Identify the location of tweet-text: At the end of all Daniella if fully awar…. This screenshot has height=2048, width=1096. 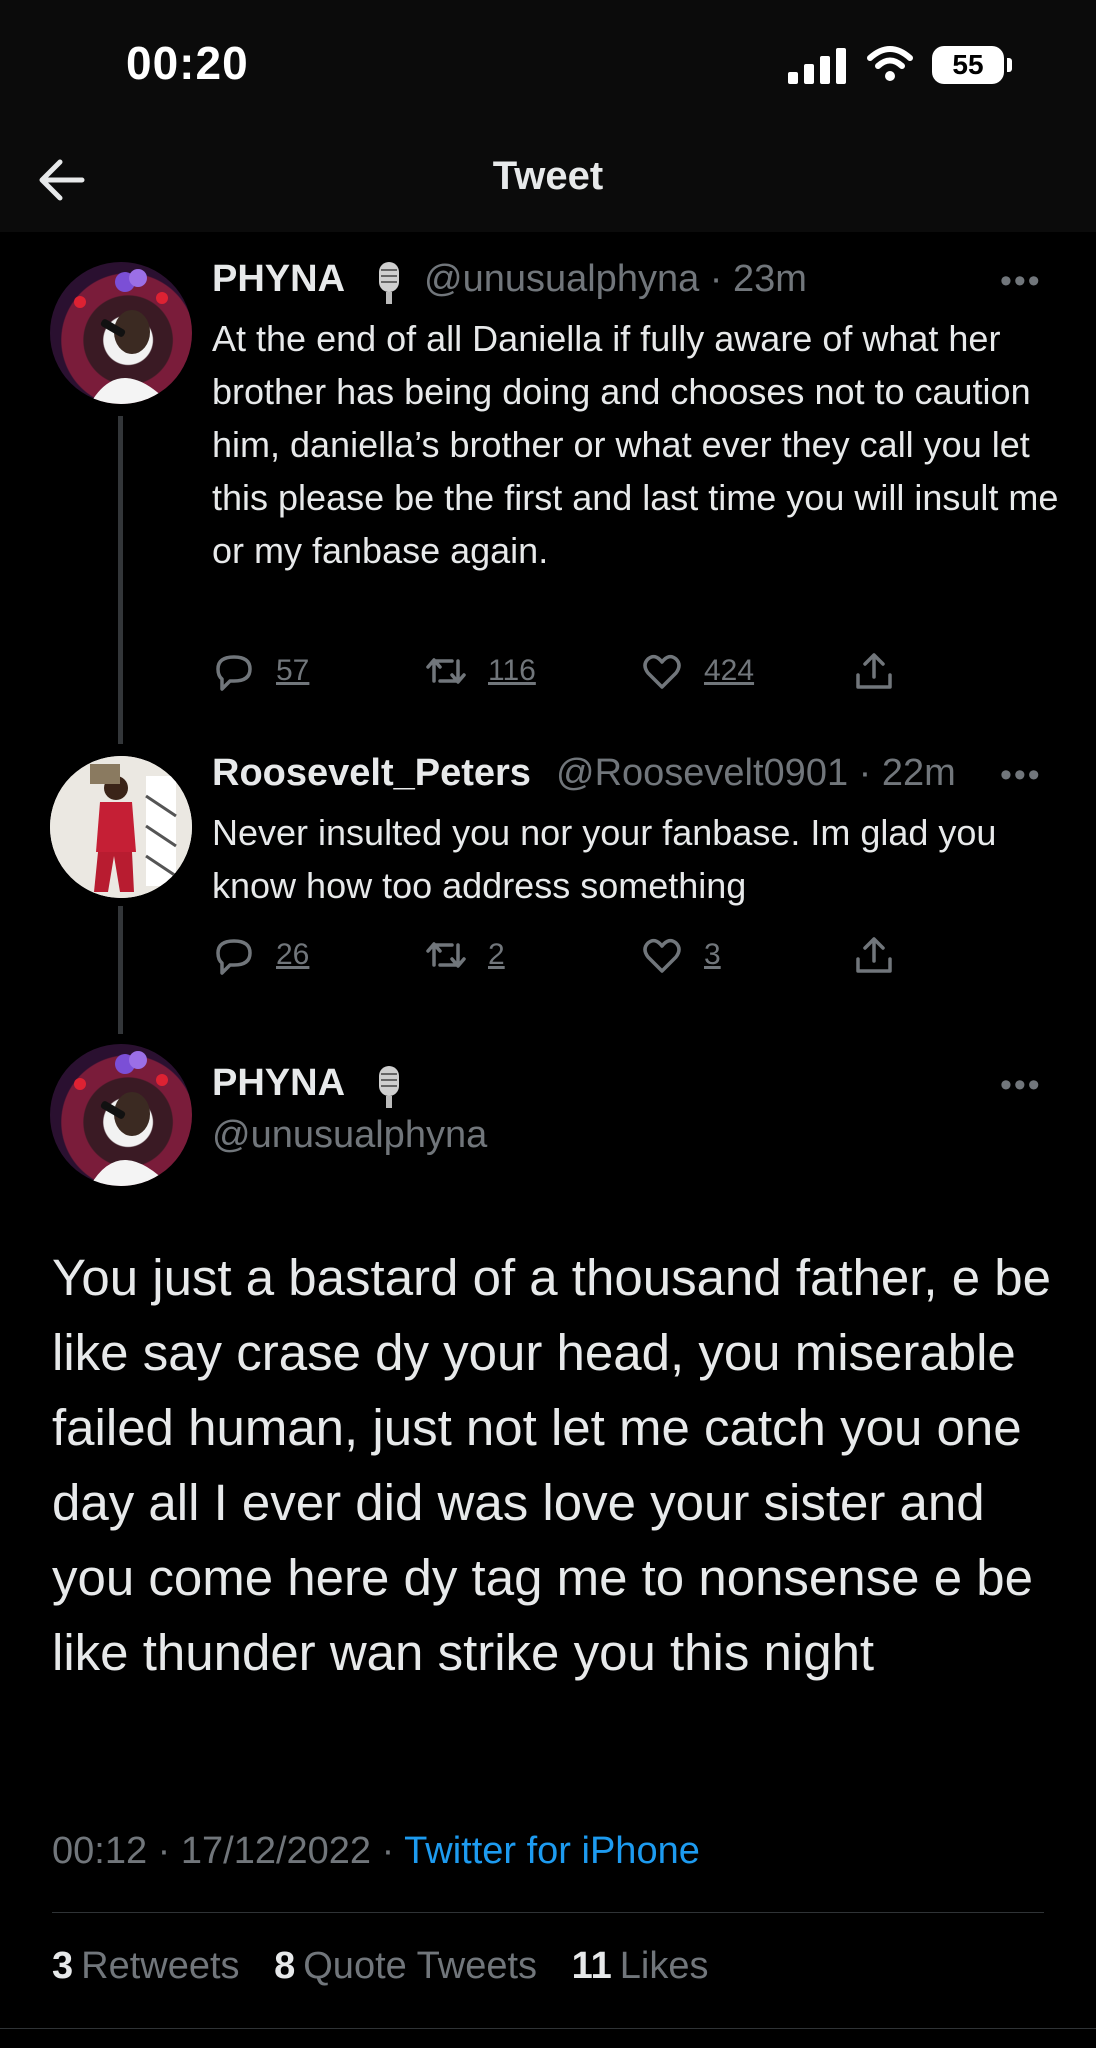
(635, 444).